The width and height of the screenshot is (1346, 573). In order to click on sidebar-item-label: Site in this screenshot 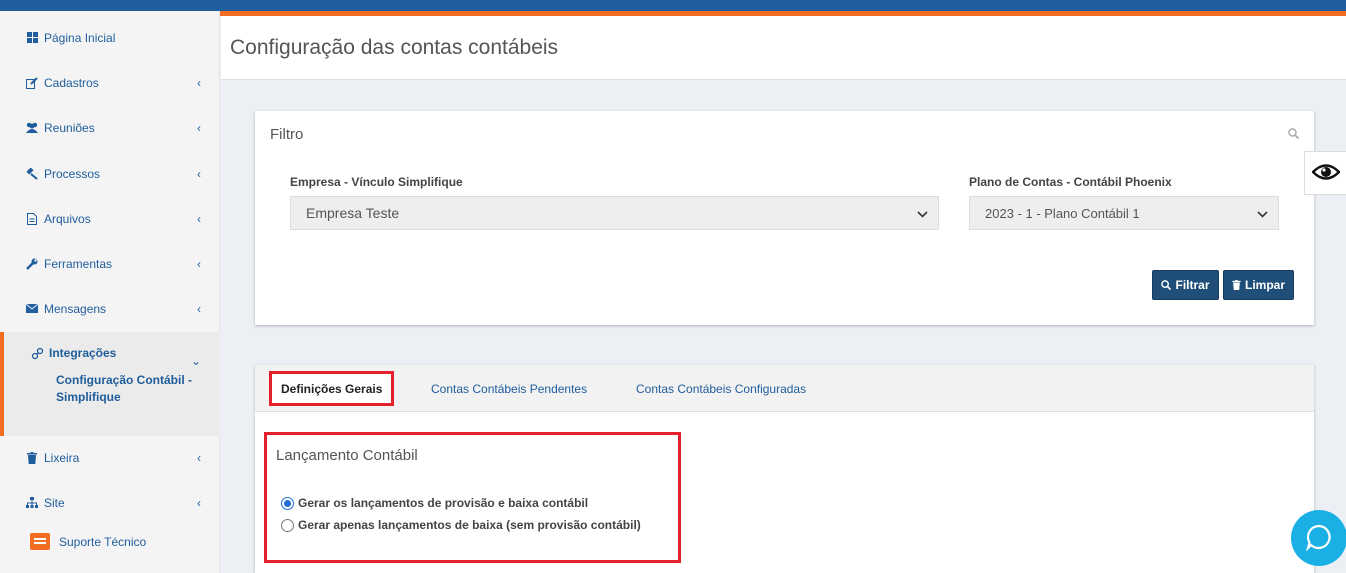, I will do `click(54, 502)`.